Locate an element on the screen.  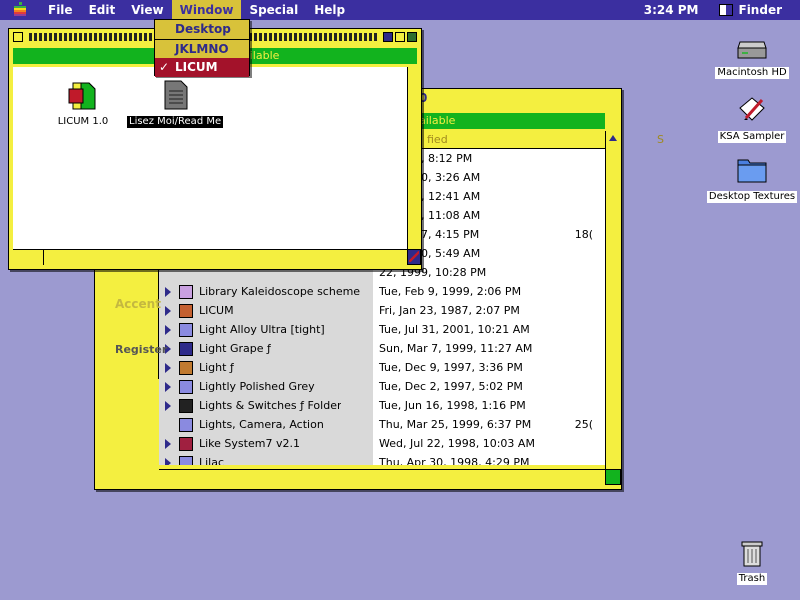
row-name-cell: Lilac is located at coordinates (266, 459).